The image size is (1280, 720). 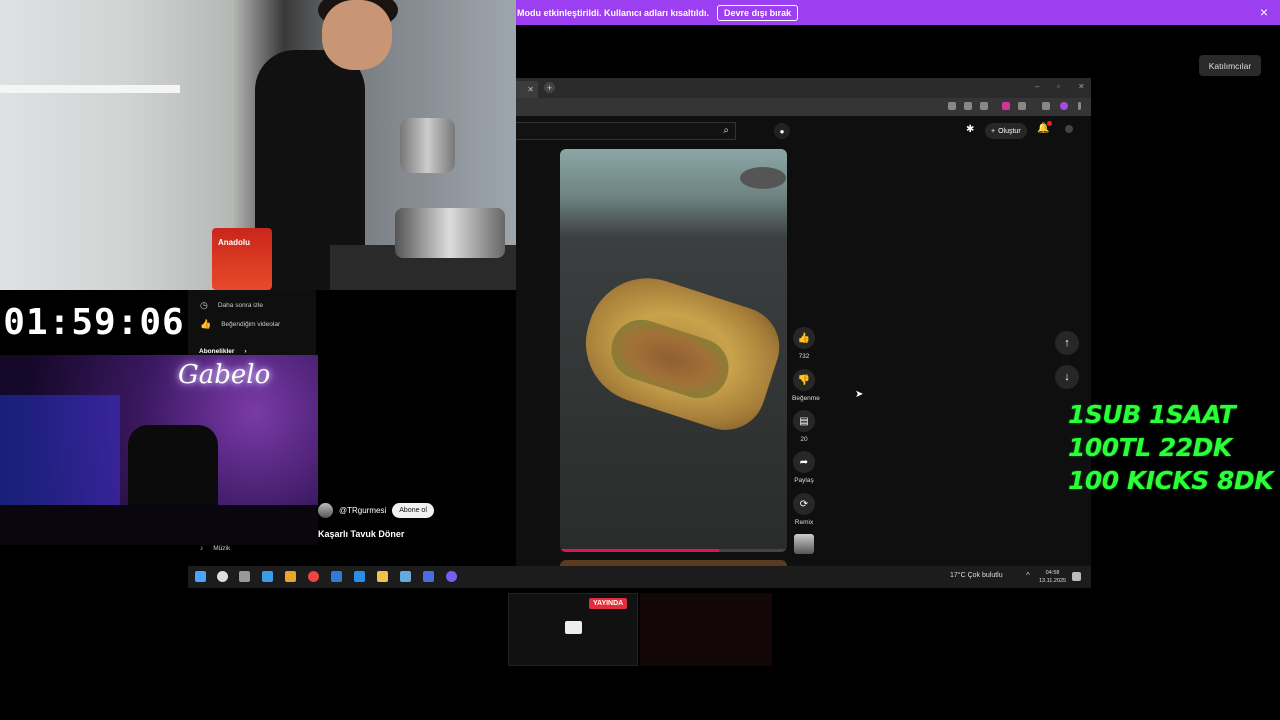 What do you see at coordinates (530, 89) in the screenshot?
I see `tab-close-icon: ✕` at bounding box center [530, 89].